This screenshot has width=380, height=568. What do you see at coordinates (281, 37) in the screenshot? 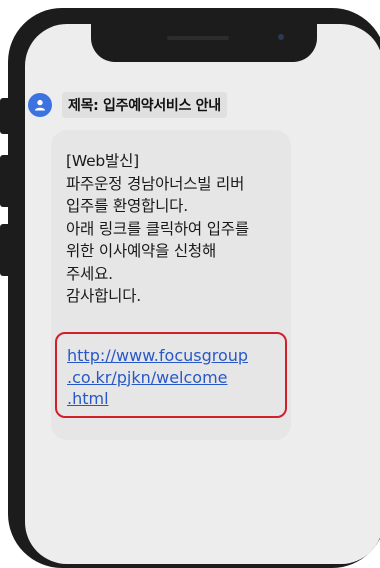
I see `front-camera` at bounding box center [281, 37].